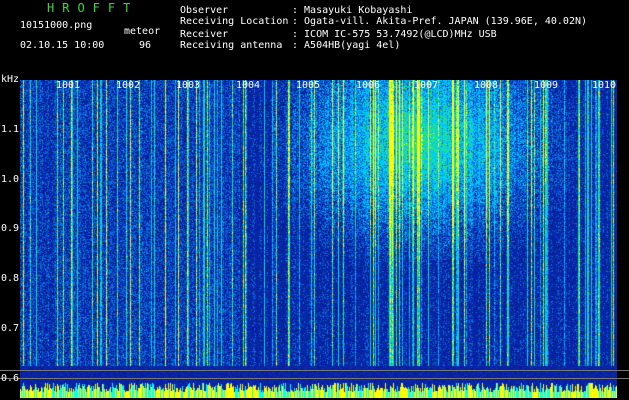 This screenshot has height=400, width=629. I want to click on minute-label: 1009, so click(546, 85).